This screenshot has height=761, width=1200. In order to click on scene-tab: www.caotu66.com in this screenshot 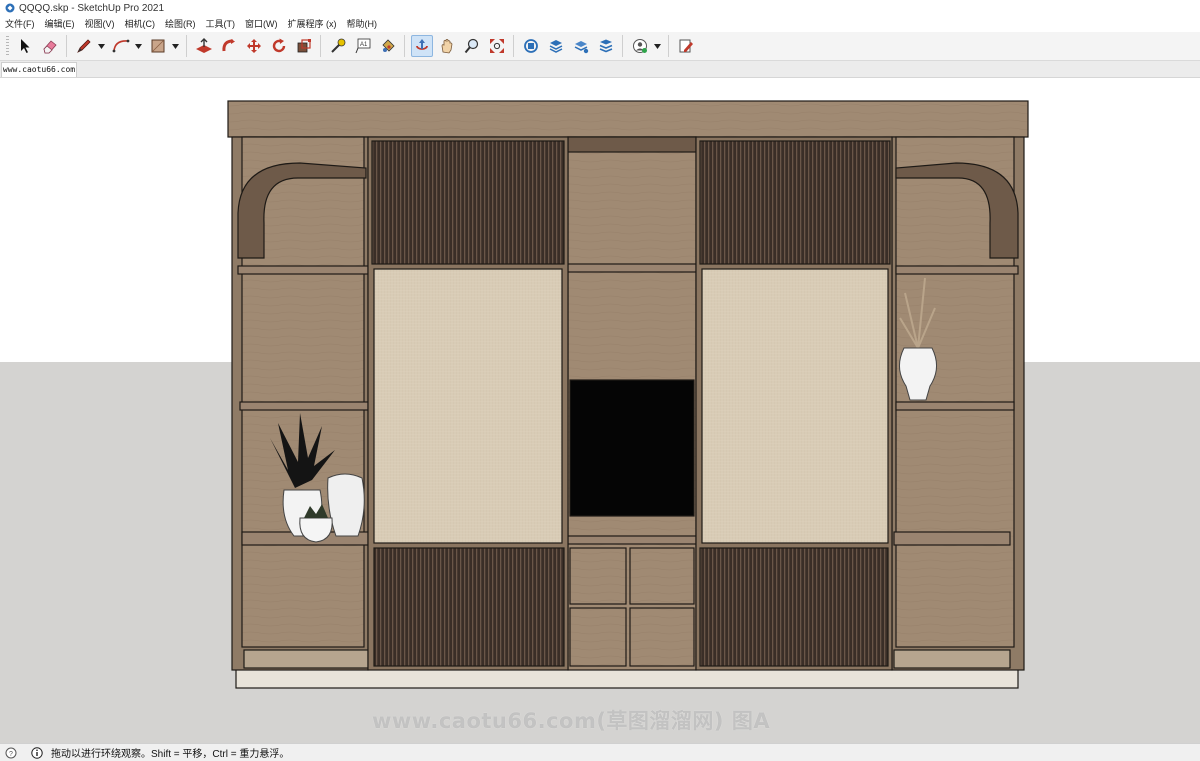, I will do `click(39, 69)`.